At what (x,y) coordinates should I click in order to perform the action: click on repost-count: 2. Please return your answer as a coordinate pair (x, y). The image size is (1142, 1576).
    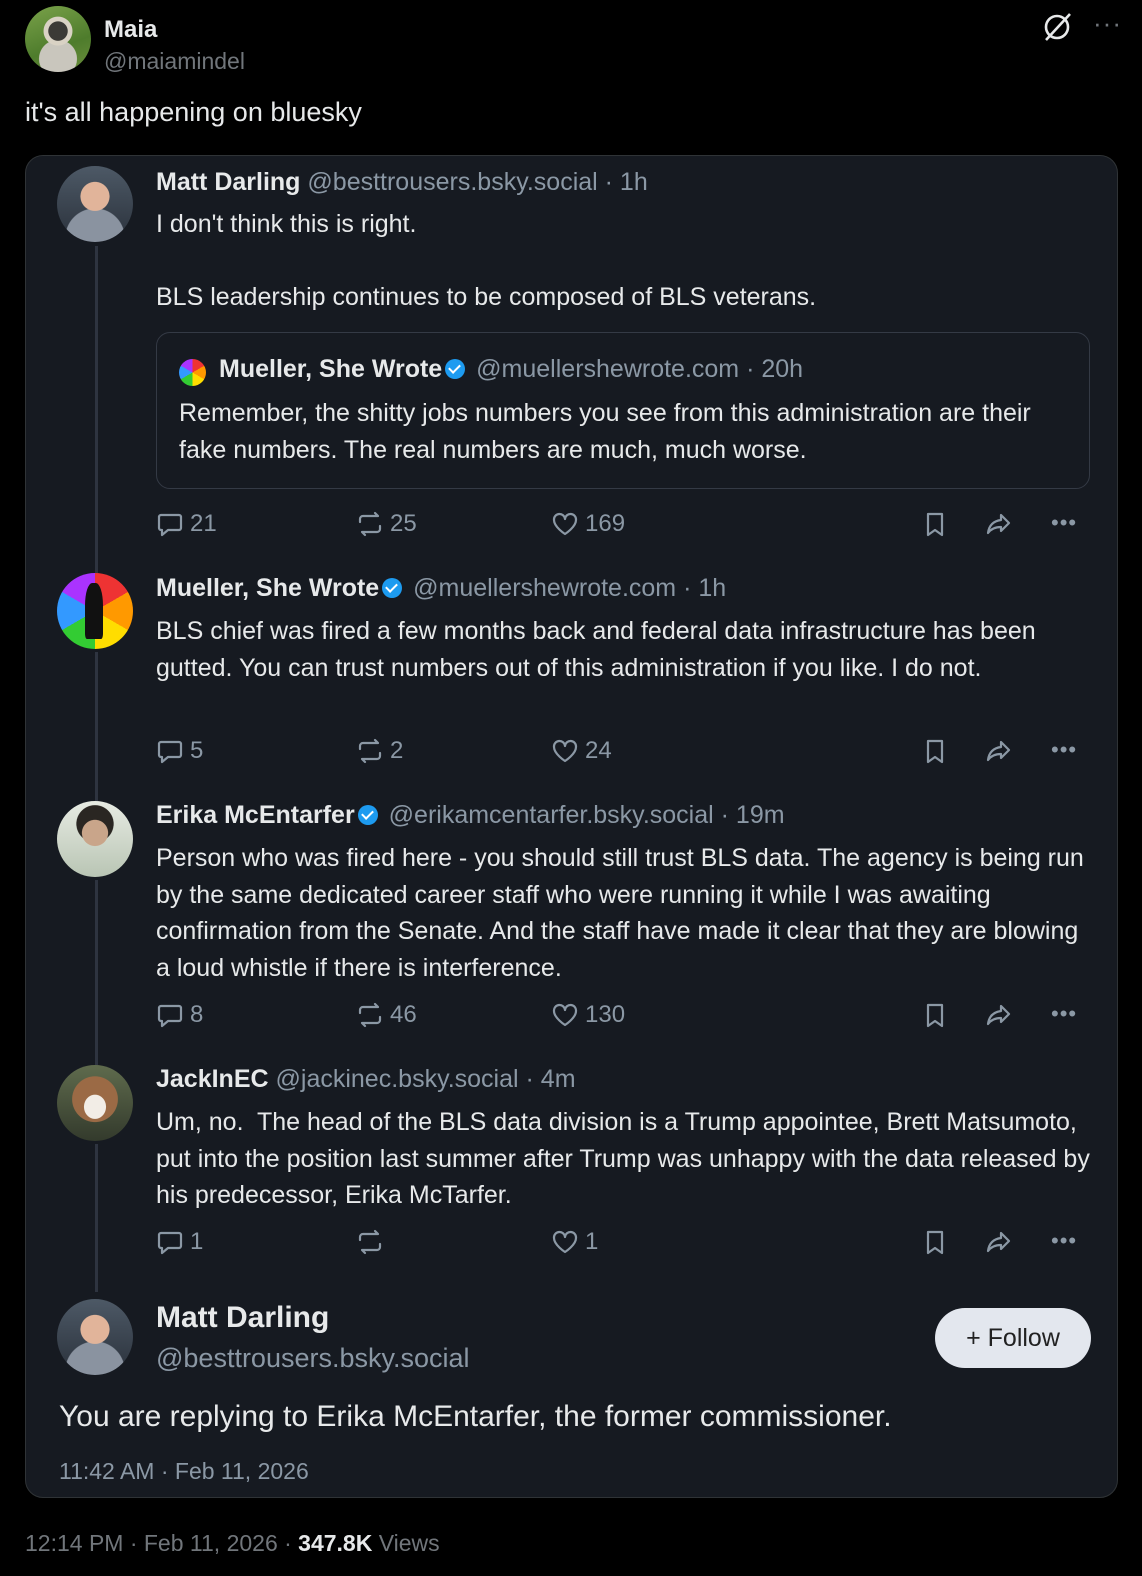
    Looking at the image, I should click on (397, 750).